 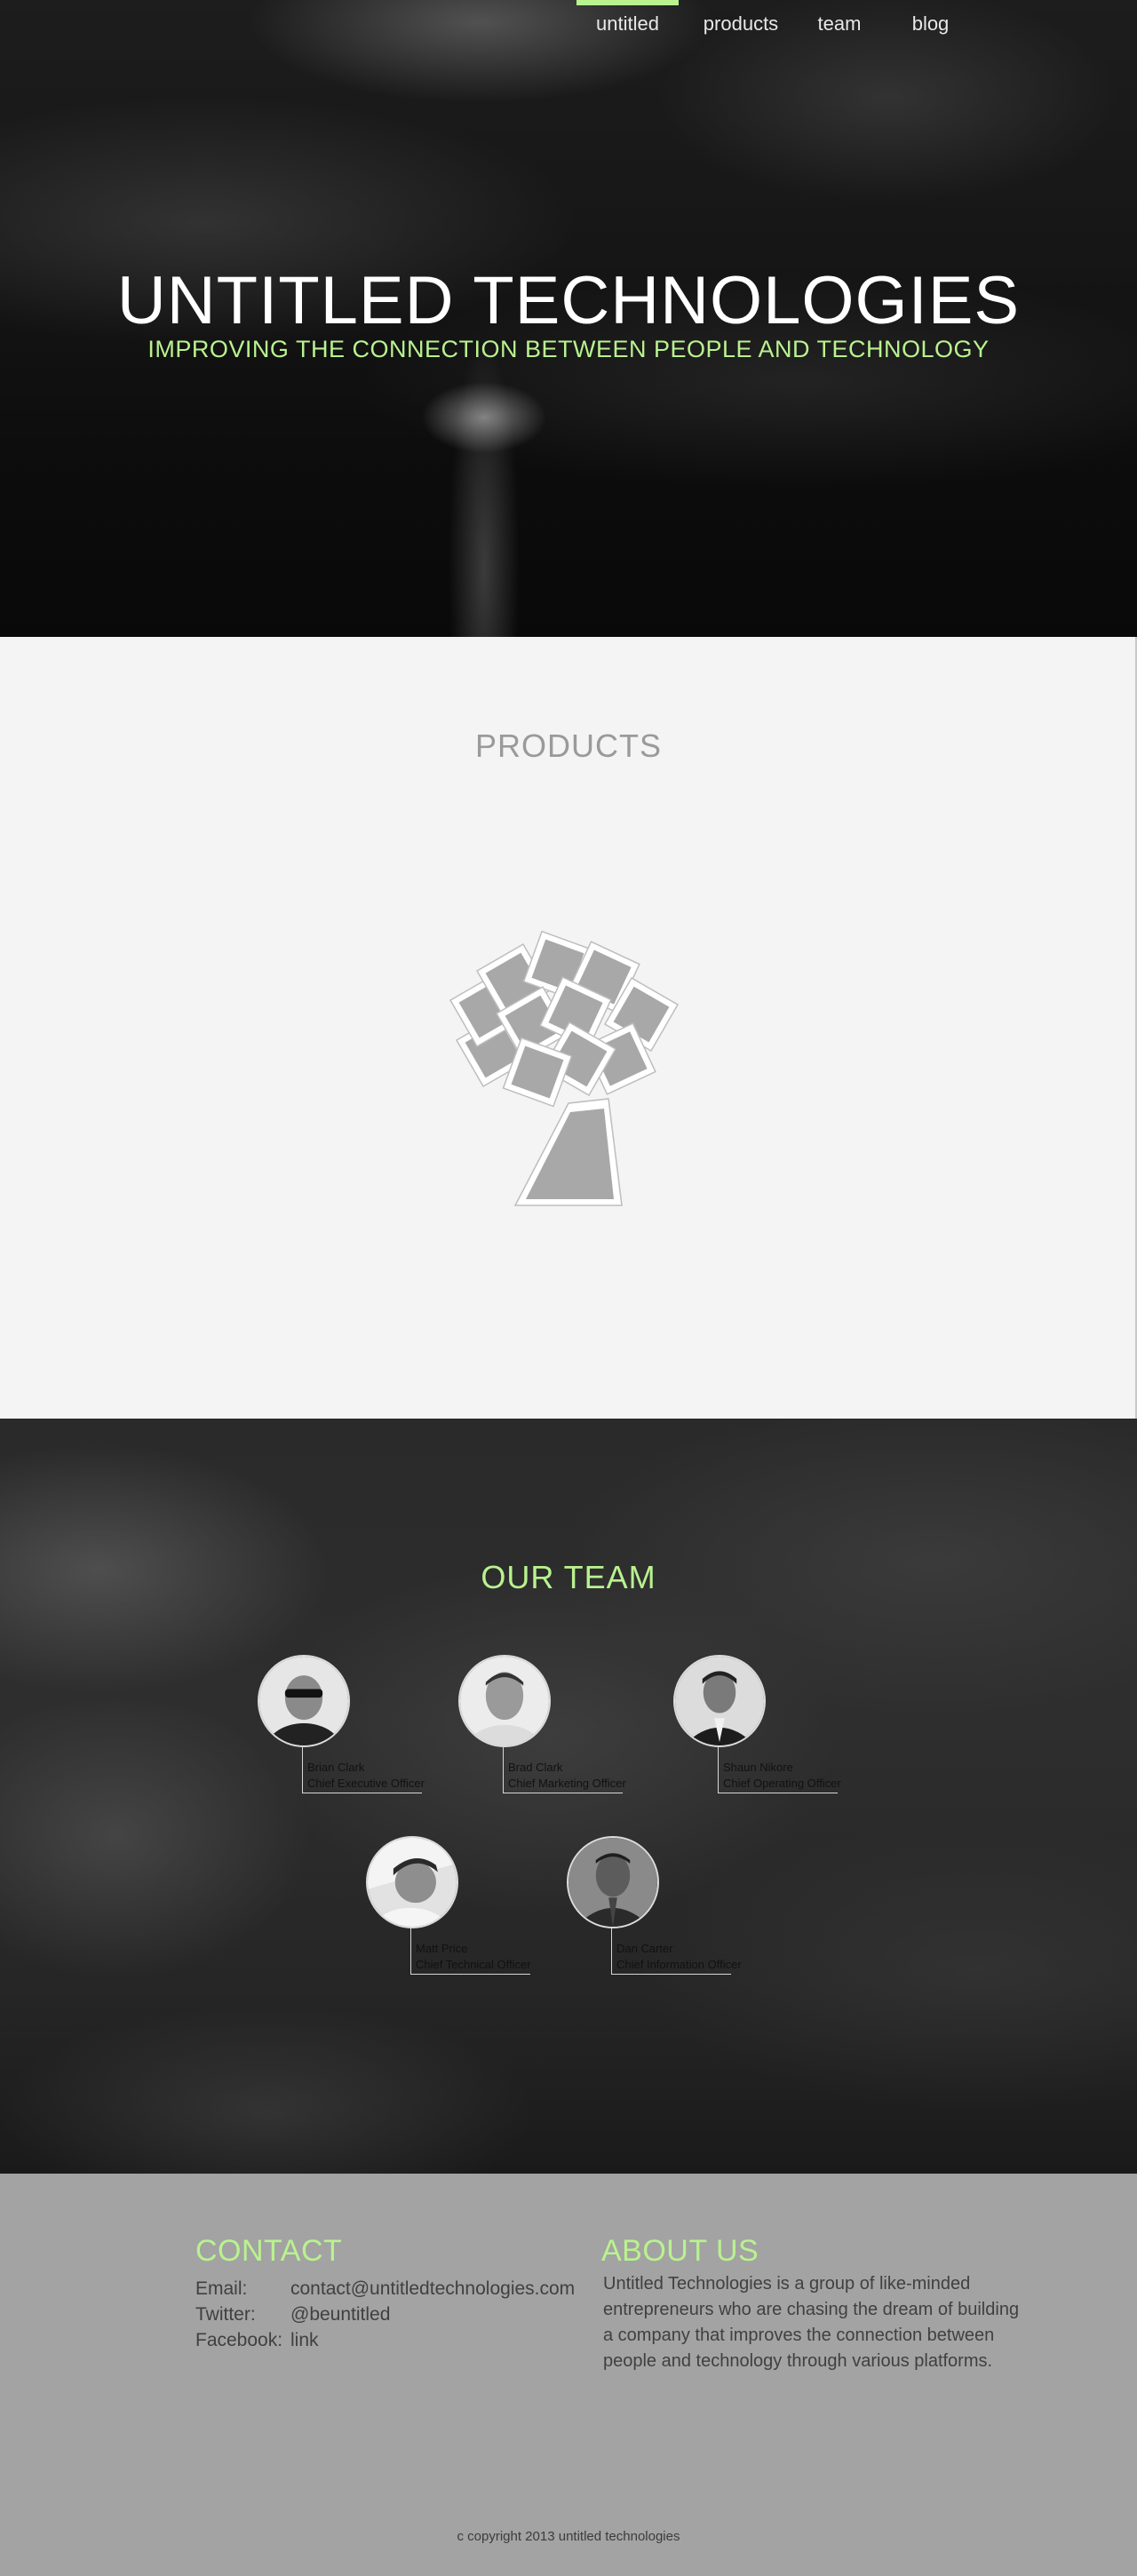 What do you see at coordinates (568, 745) in the screenshot?
I see `products-heading: PRODUCTS` at bounding box center [568, 745].